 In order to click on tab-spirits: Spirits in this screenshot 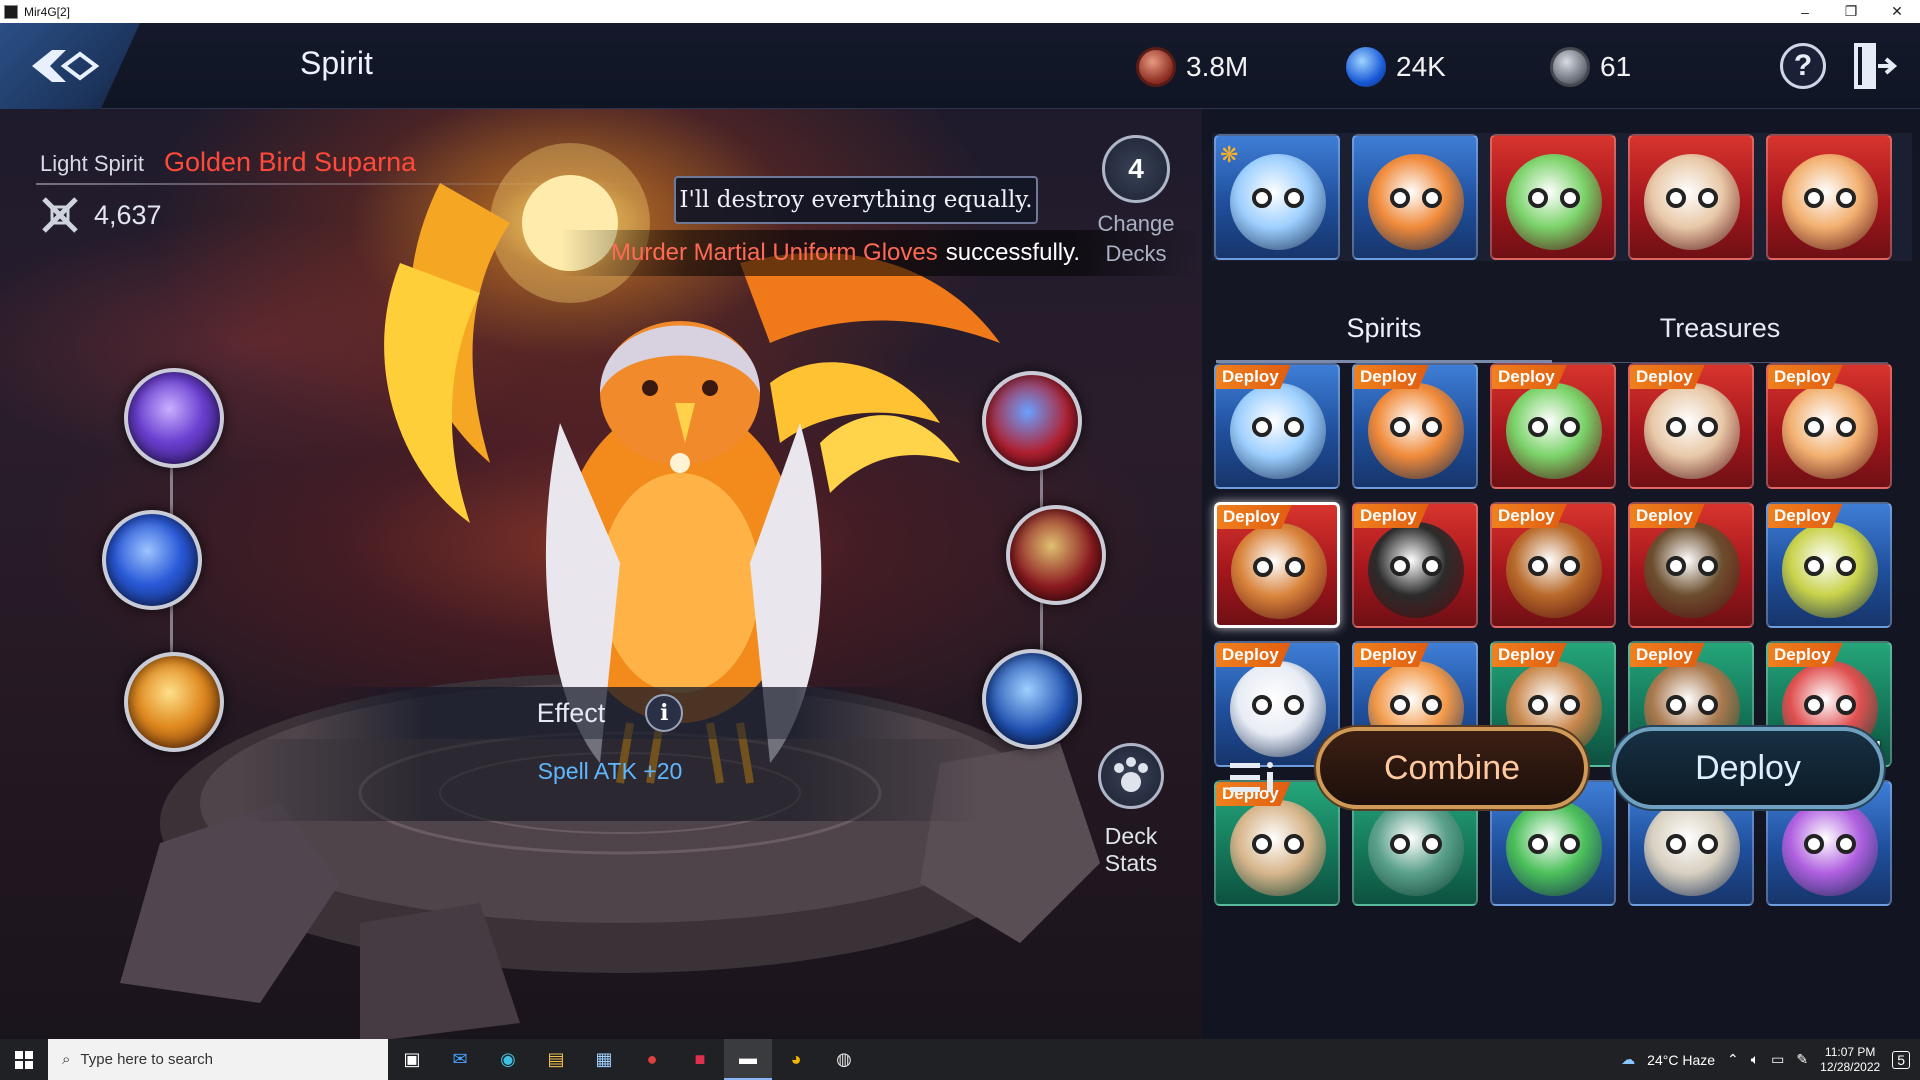, I will do `click(1384, 338)`.